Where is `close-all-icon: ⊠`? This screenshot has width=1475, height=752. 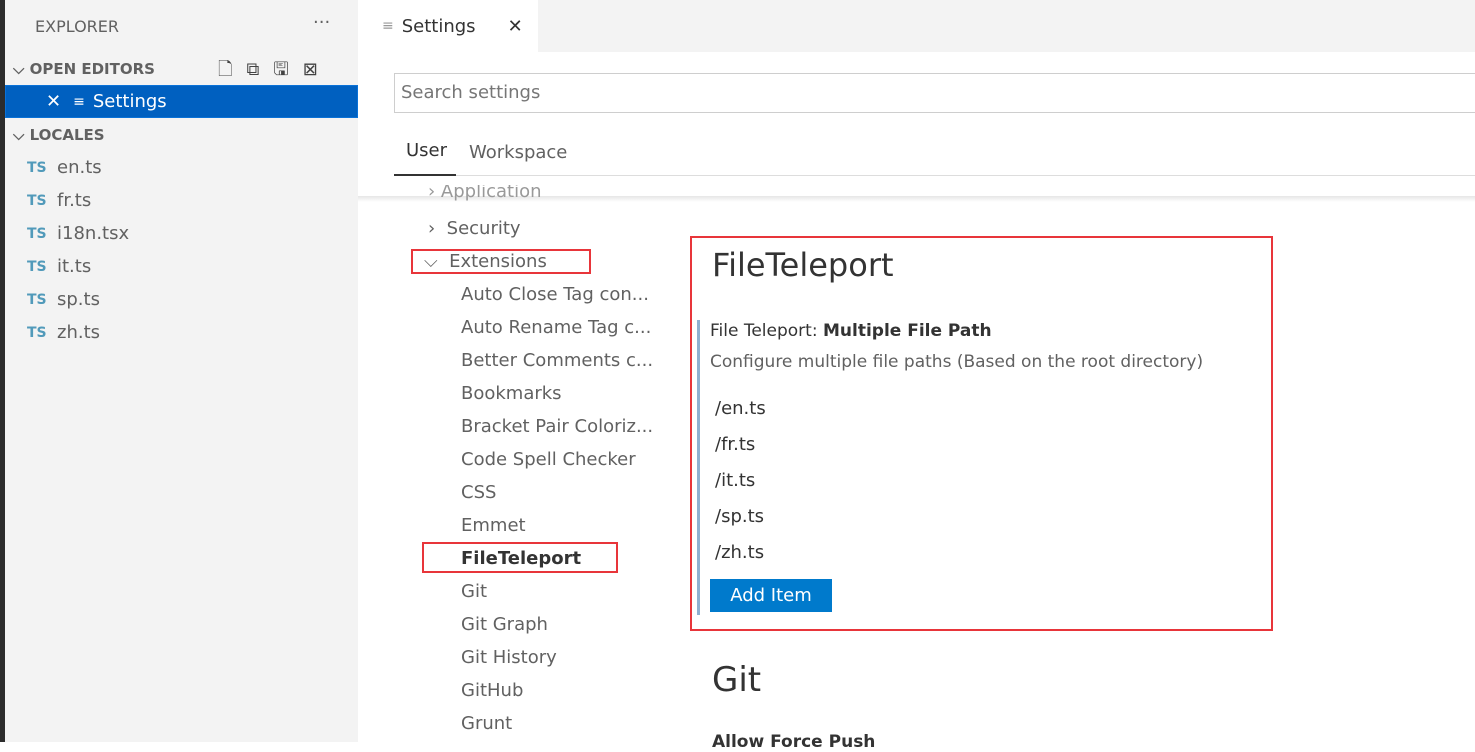
close-all-icon: ⊠ is located at coordinates (317, 69).